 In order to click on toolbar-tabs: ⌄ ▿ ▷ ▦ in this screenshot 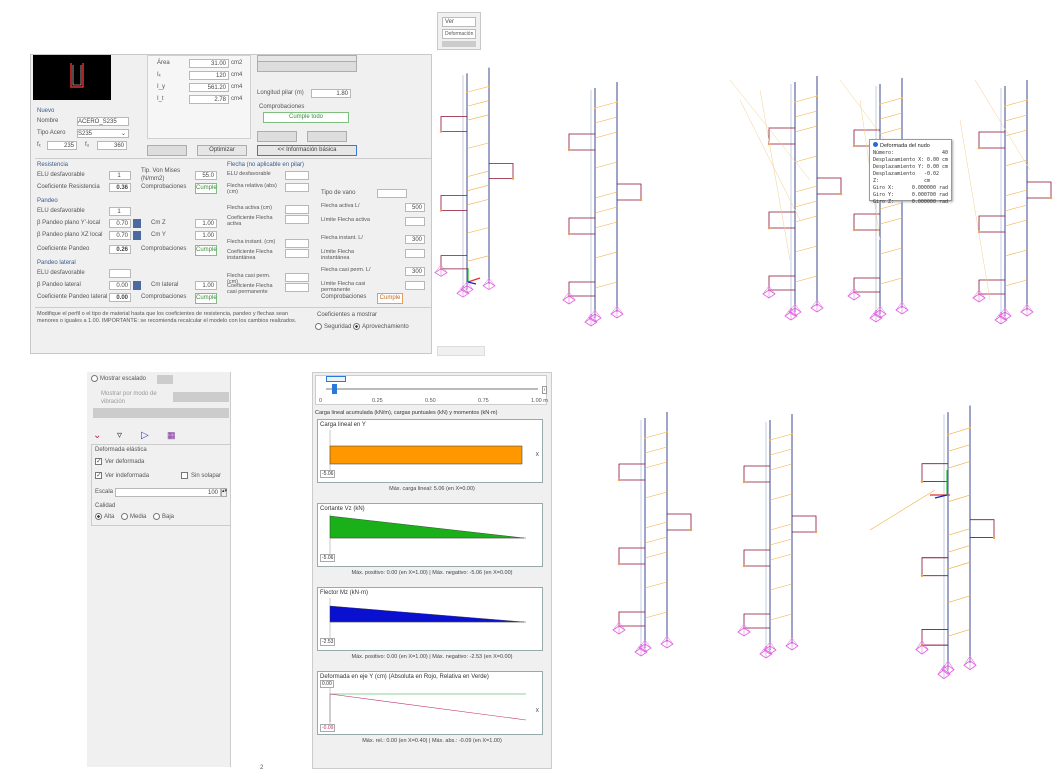, I will do `click(161, 436)`.